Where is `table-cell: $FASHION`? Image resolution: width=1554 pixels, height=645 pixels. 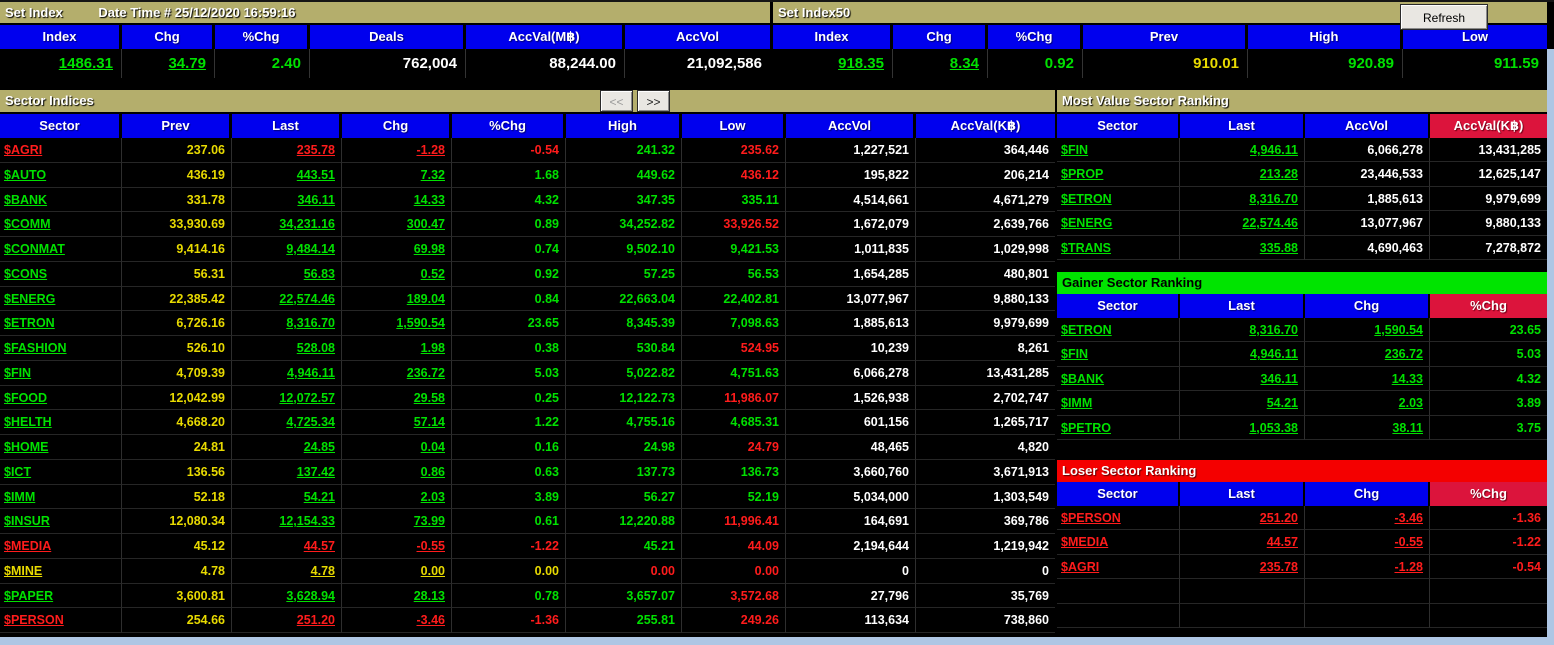
table-cell: $FASHION is located at coordinates (61, 348).